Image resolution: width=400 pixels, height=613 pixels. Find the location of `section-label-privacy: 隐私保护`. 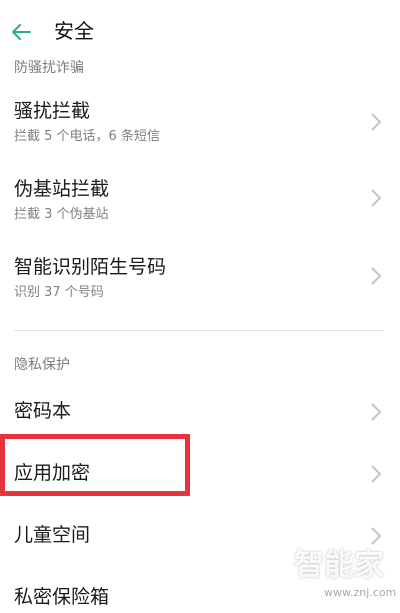

section-label-privacy: 隐私保护 is located at coordinates (42, 365).